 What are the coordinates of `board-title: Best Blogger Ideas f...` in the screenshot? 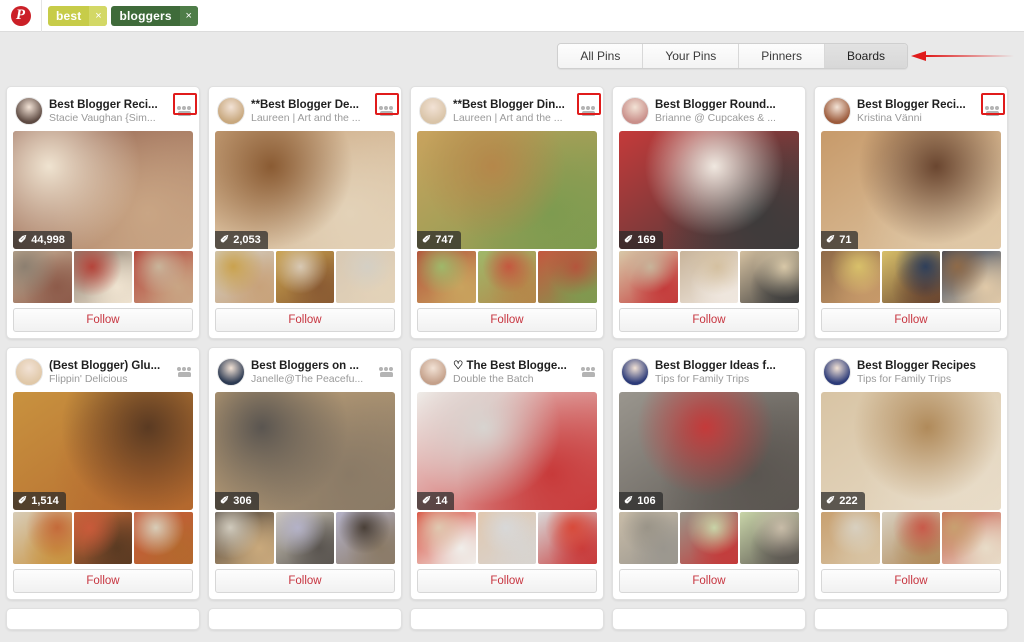 It's located at (726, 366).